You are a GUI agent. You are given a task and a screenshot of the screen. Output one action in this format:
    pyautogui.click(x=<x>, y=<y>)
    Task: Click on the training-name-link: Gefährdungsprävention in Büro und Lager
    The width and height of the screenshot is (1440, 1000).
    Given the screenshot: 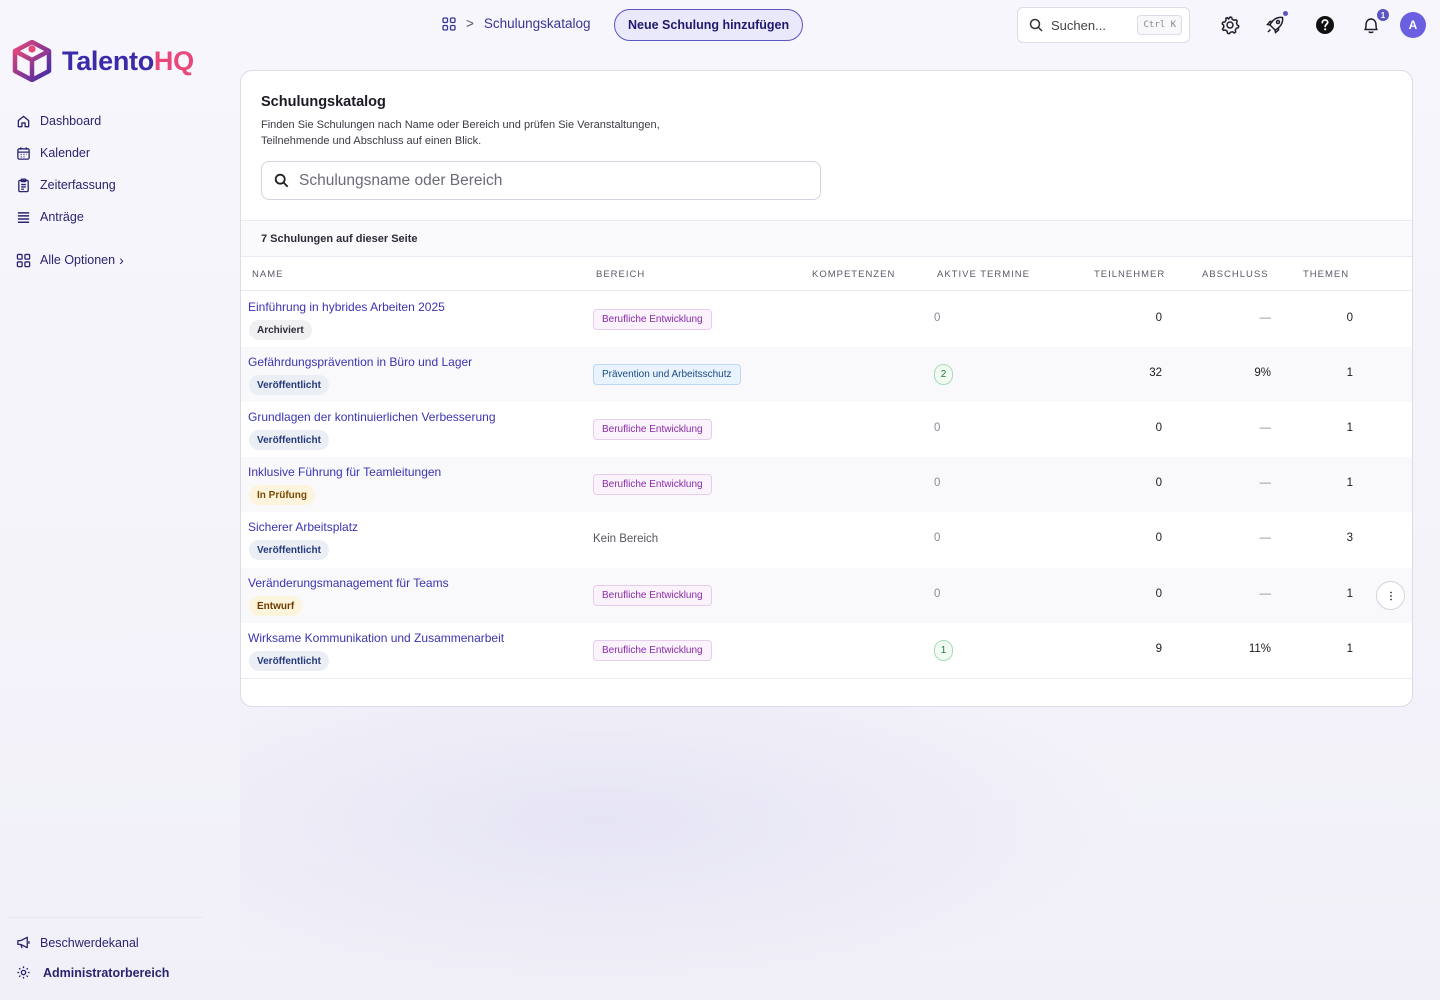 What is the action you would take?
    pyautogui.click(x=360, y=362)
    